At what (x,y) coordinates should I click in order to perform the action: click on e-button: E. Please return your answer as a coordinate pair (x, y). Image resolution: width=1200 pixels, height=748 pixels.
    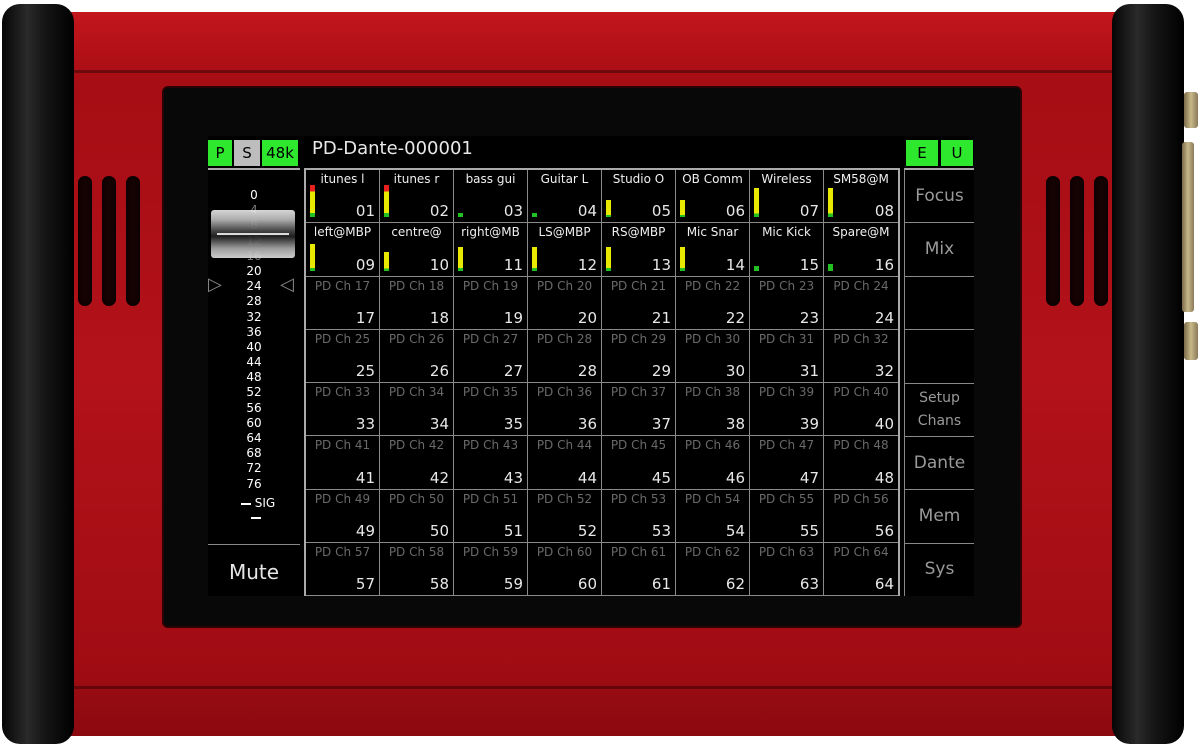
    Looking at the image, I should click on (922, 153).